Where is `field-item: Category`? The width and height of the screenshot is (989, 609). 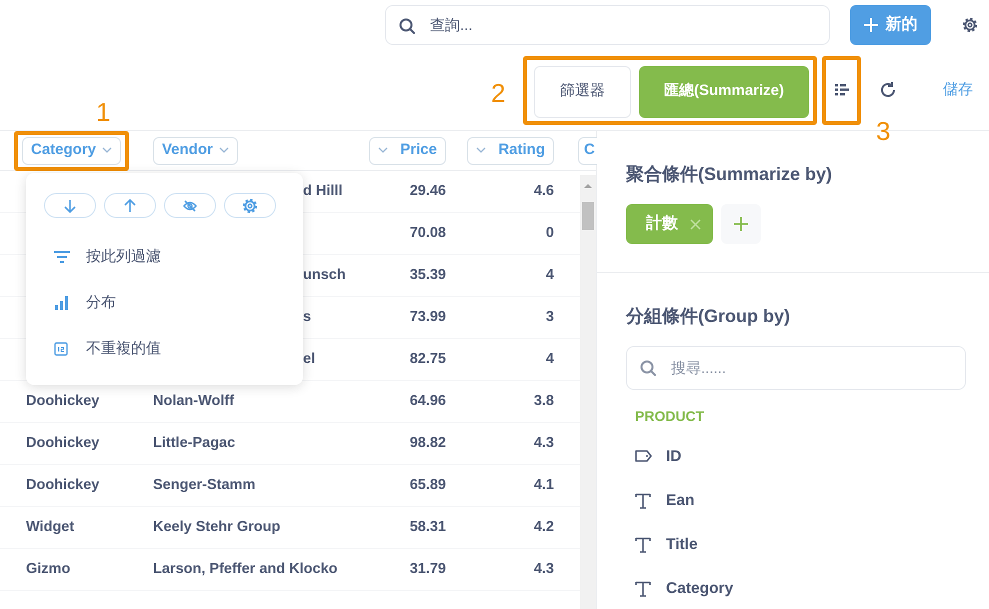 field-item: Category is located at coordinates (807, 588).